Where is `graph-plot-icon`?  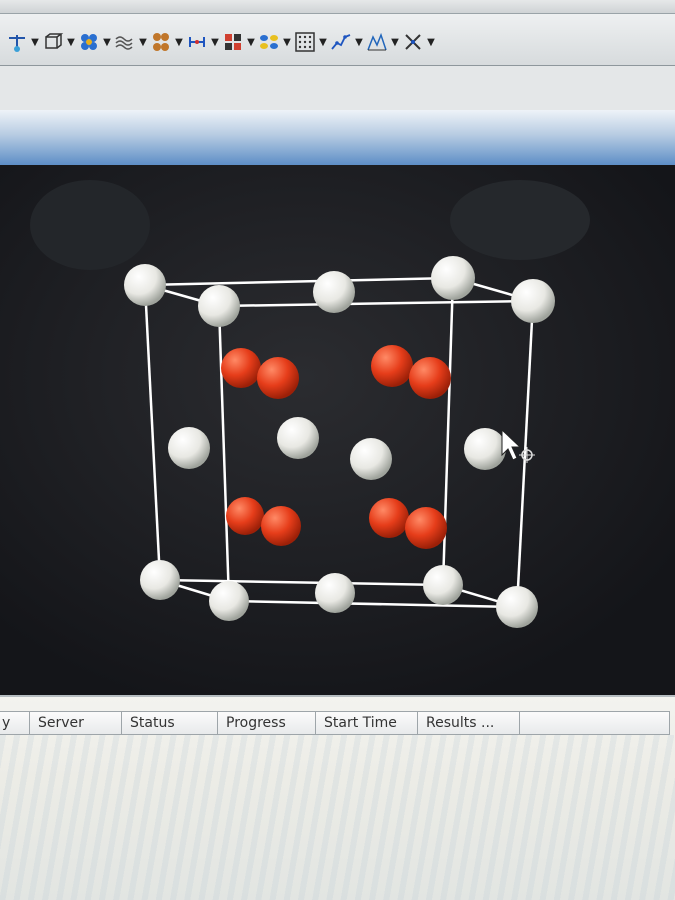
graph-plot-icon is located at coordinates (341, 42).